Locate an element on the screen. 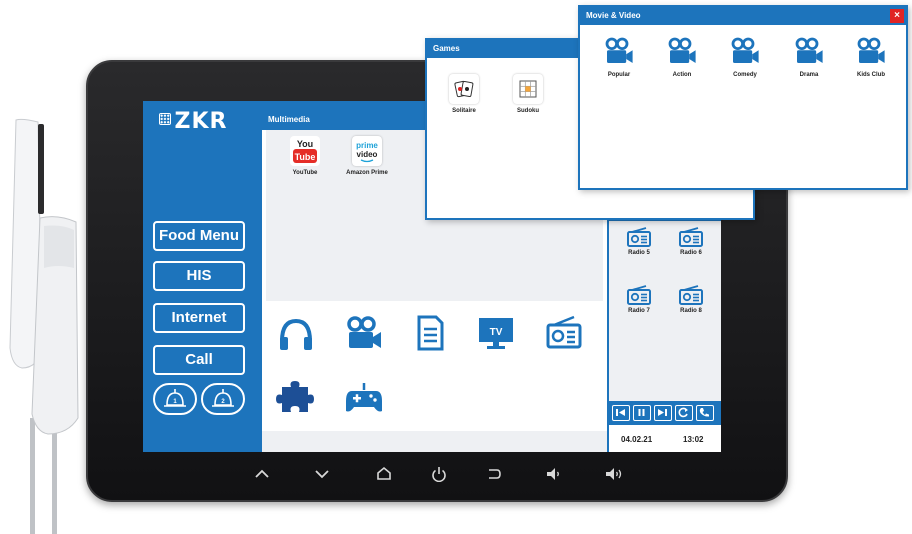  prime-icon-top-text: prime is located at coordinates (367, 145).